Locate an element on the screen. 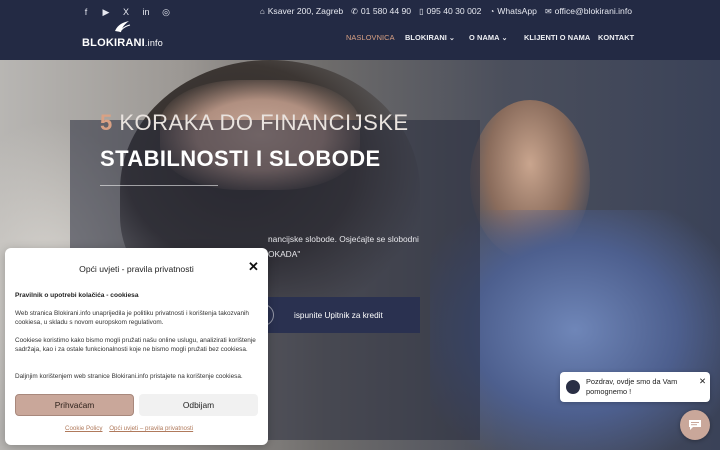 This screenshot has width=720, height=450. deny-button: Odbijam is located at coordinates (198, 405).